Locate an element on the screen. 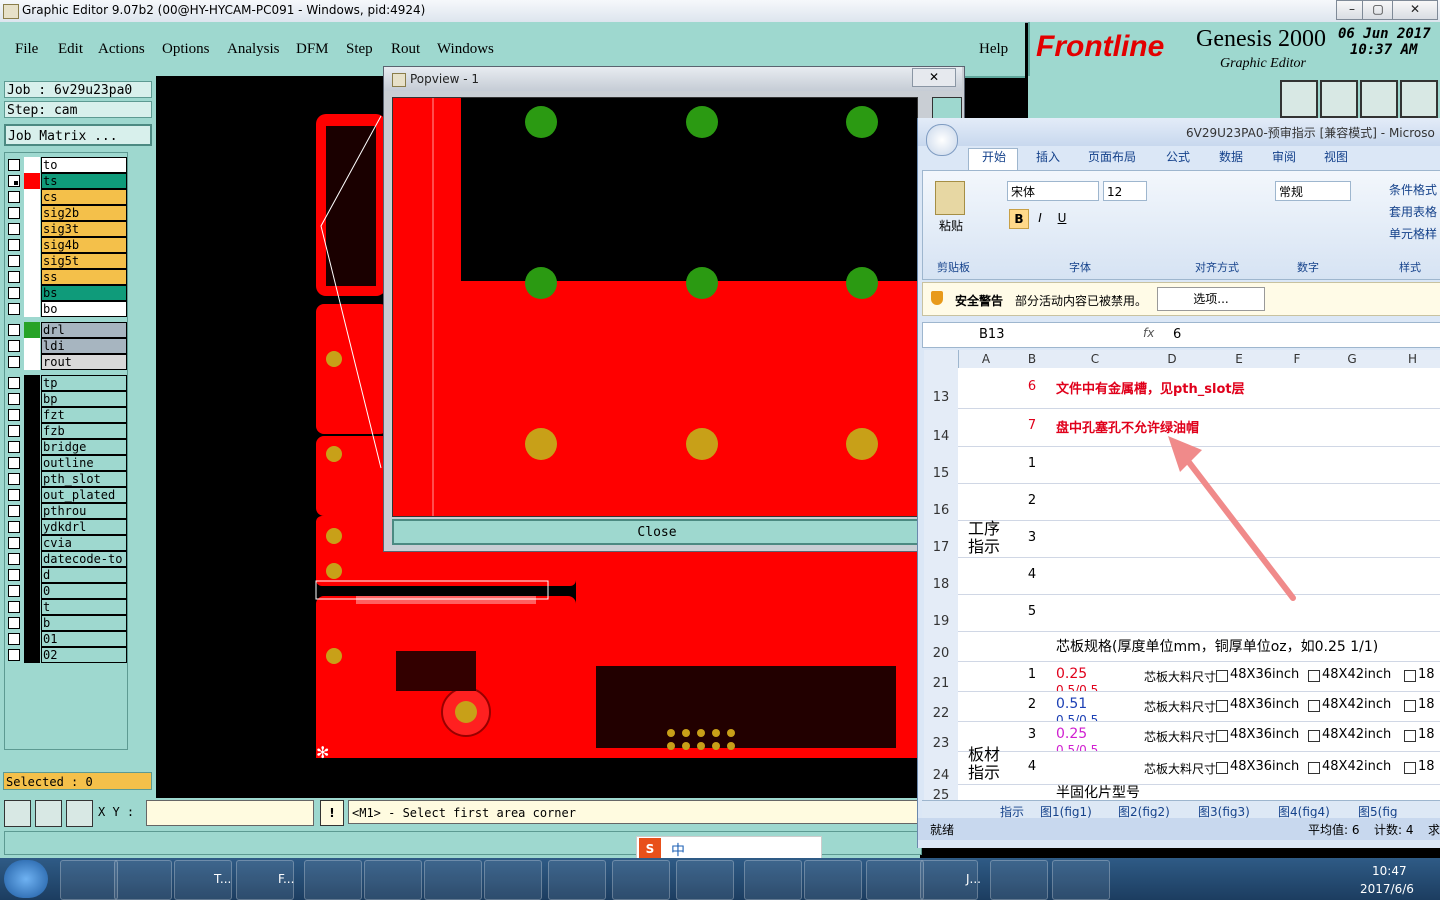 The width and height of the screenshot is (1440, 900). layer-row-fzt: fzt is located at coordinates (66, 415).